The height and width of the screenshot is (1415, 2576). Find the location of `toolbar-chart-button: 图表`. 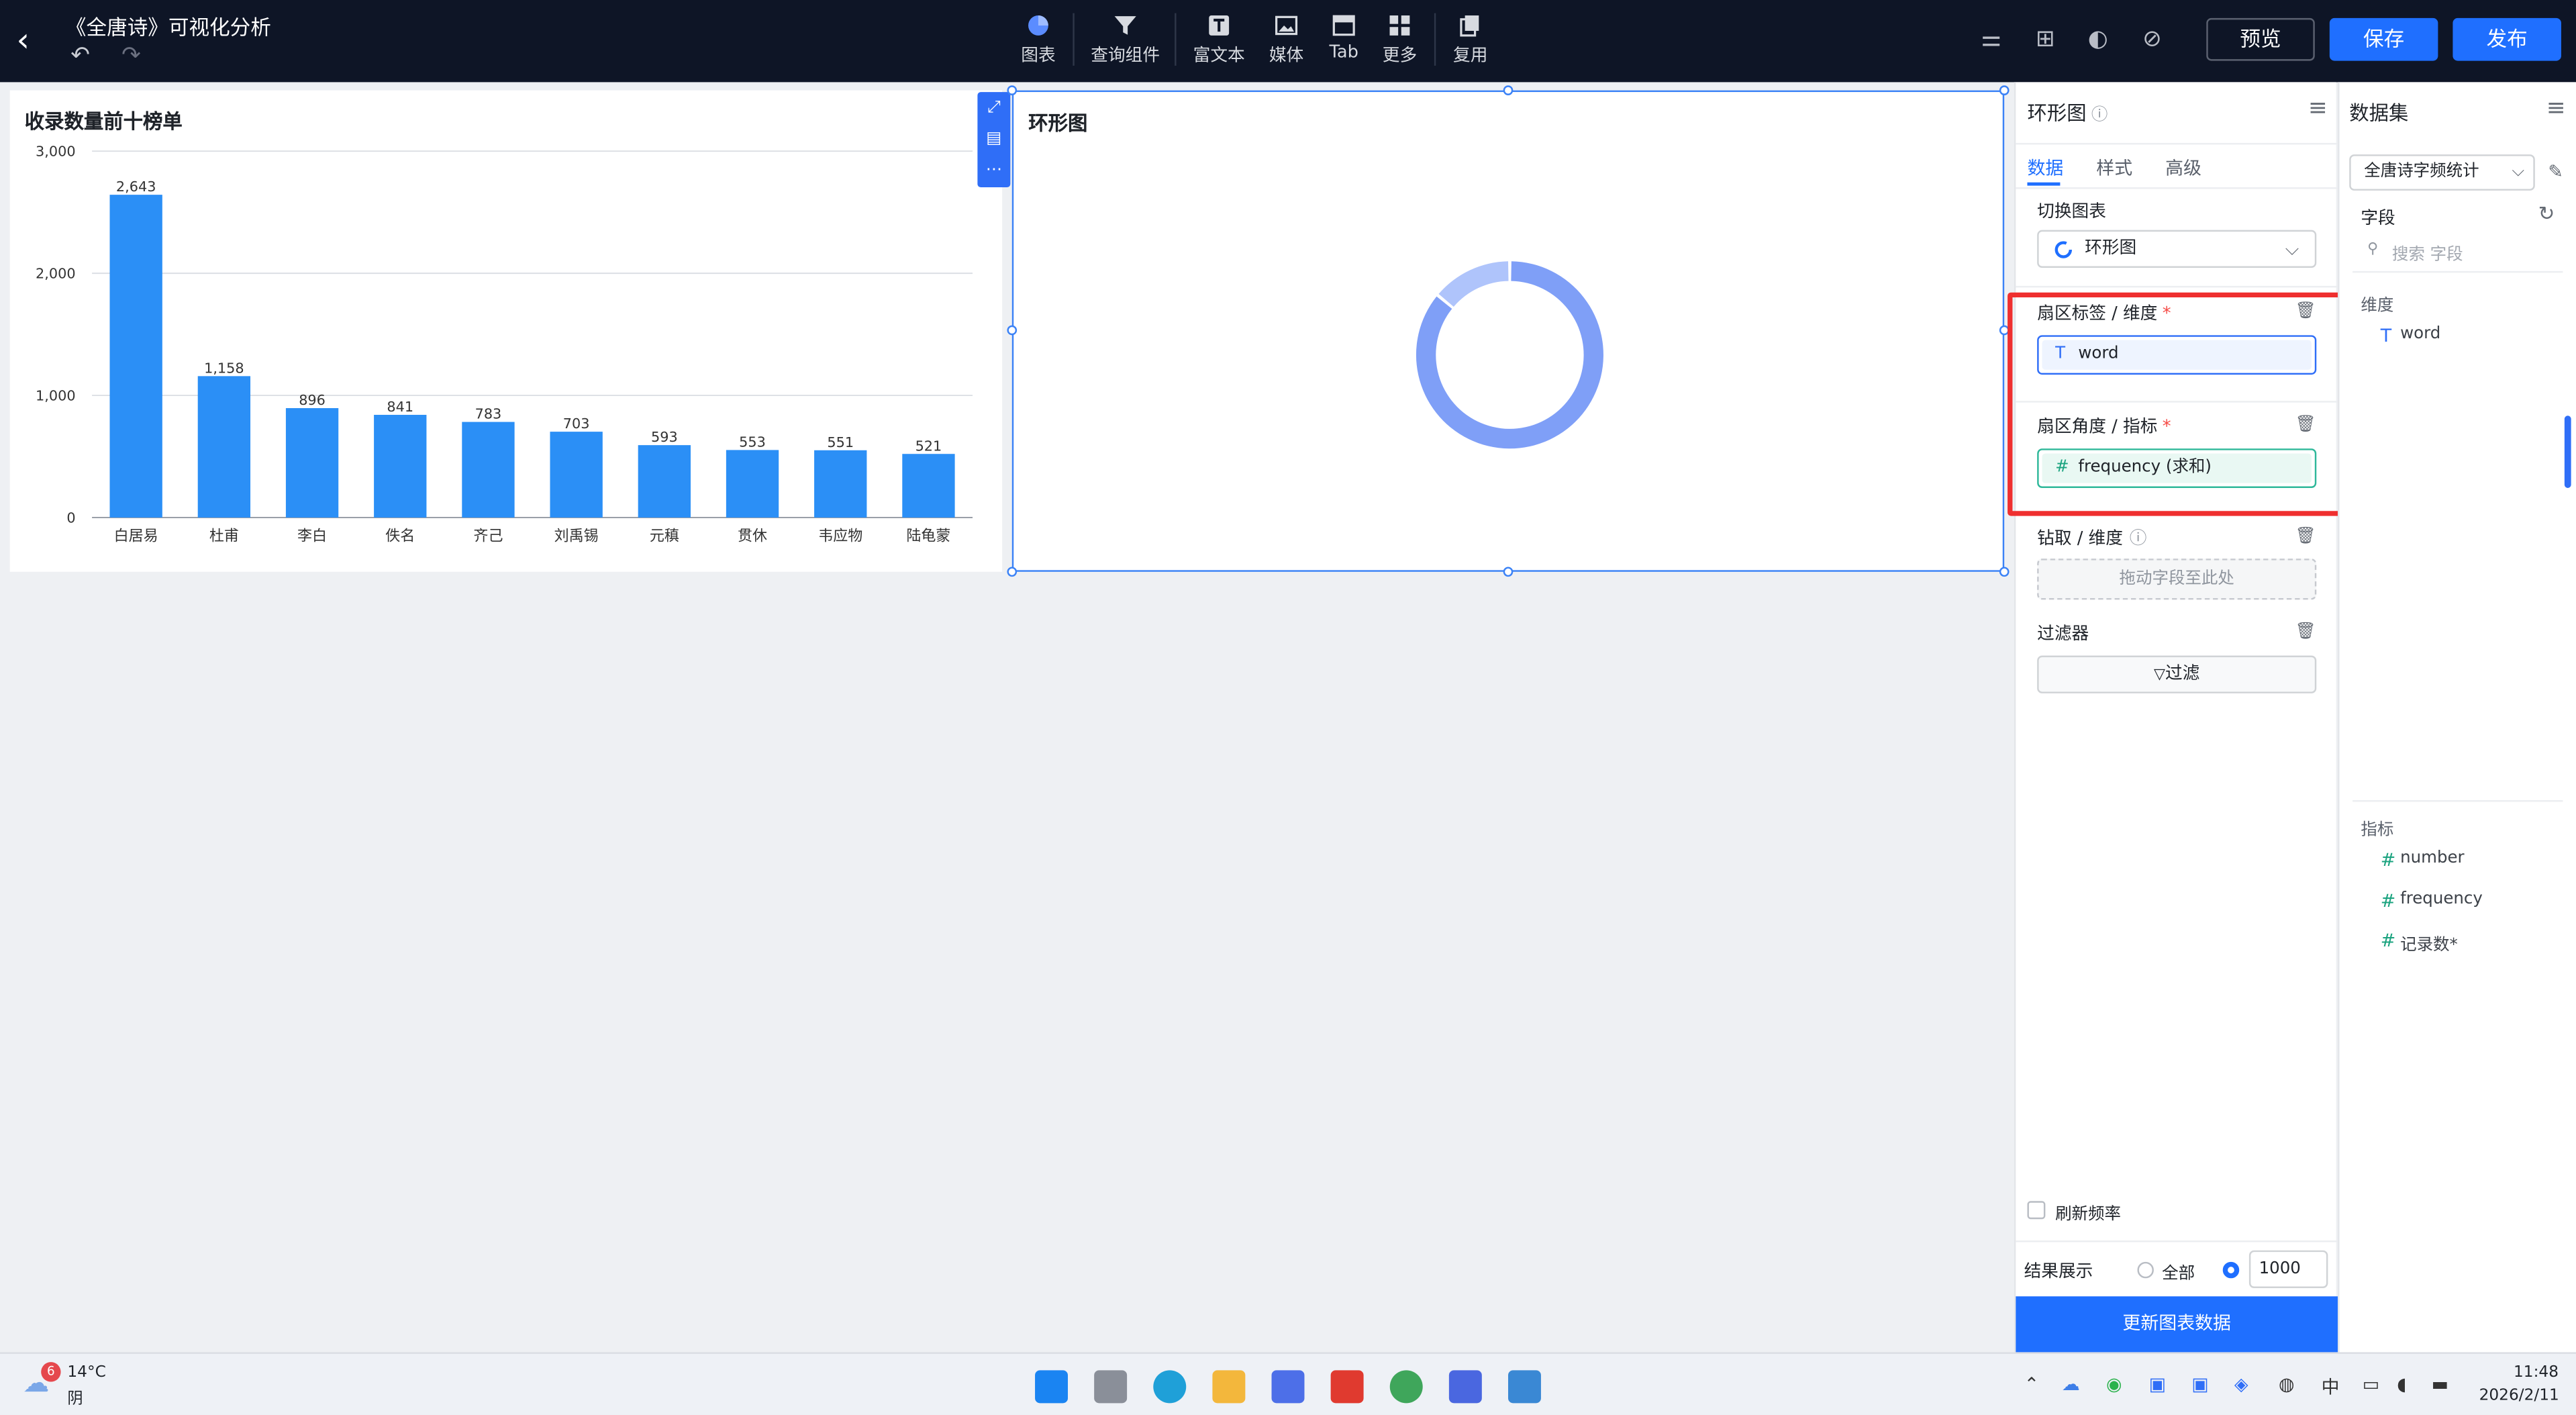

toolbar-chart-button: 图表 is located at coordinates (1038, 43).